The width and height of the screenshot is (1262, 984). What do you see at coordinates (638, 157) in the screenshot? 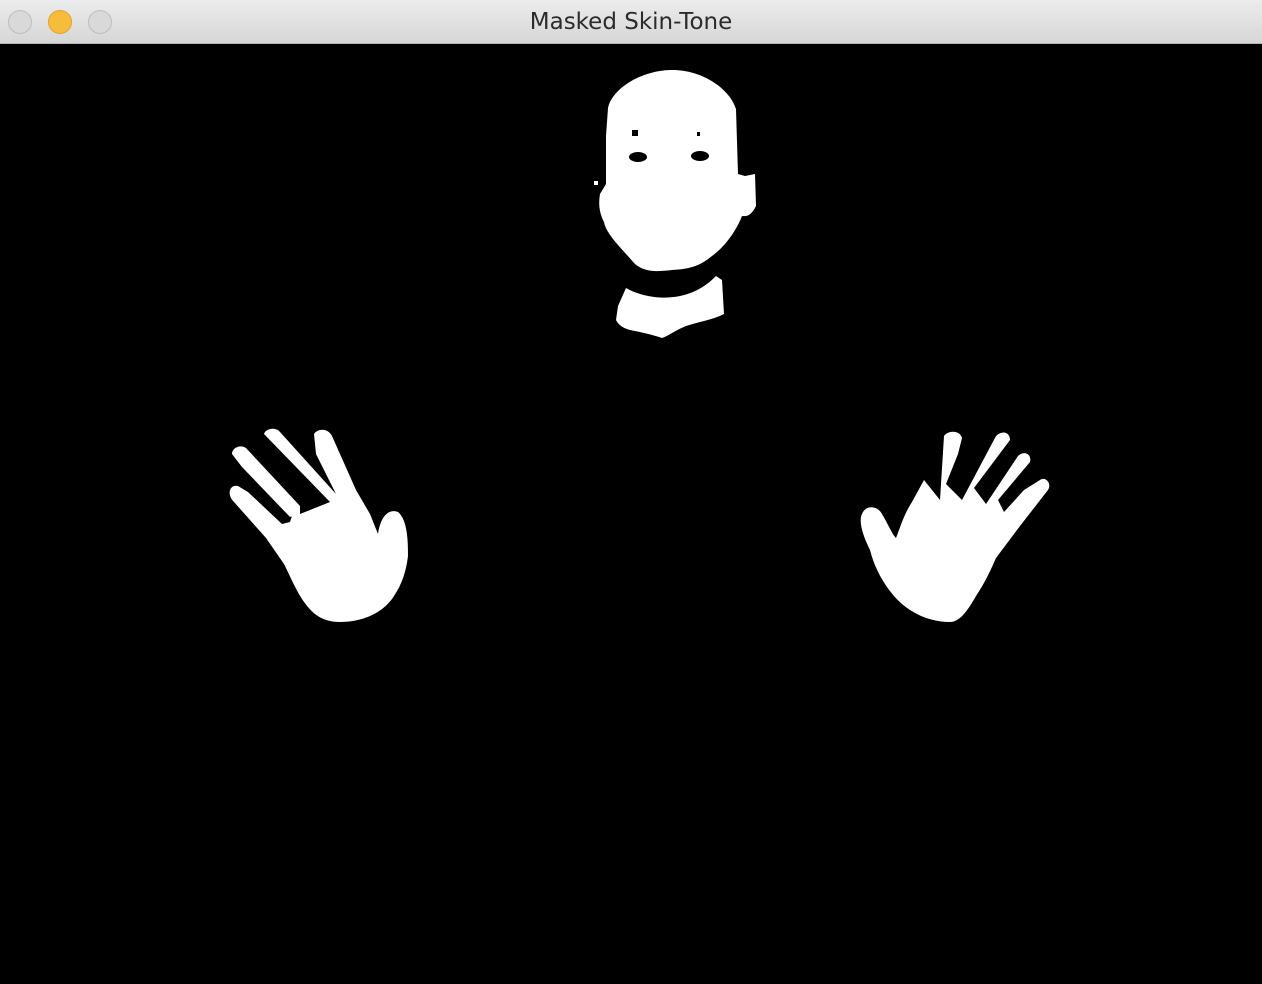
I see `left-eye-hole` at bounding box center [638, 157].